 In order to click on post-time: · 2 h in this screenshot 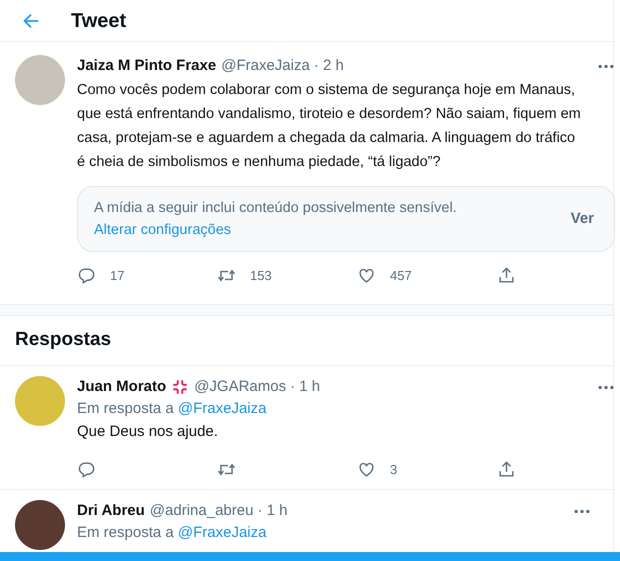, I will do `click(329, 66)`.